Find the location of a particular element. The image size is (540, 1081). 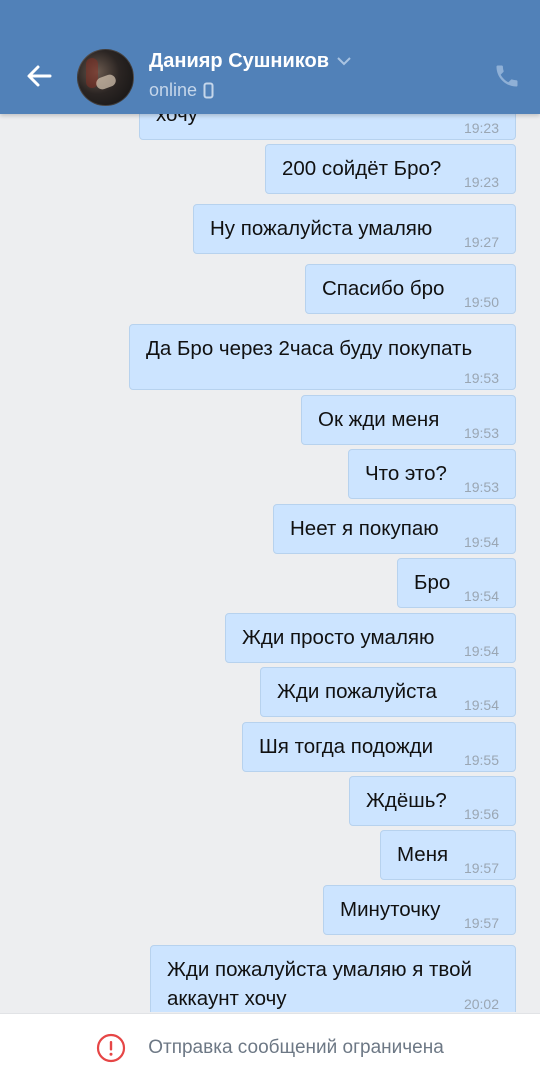

contact-status: online is located at coordinates (181, 90).